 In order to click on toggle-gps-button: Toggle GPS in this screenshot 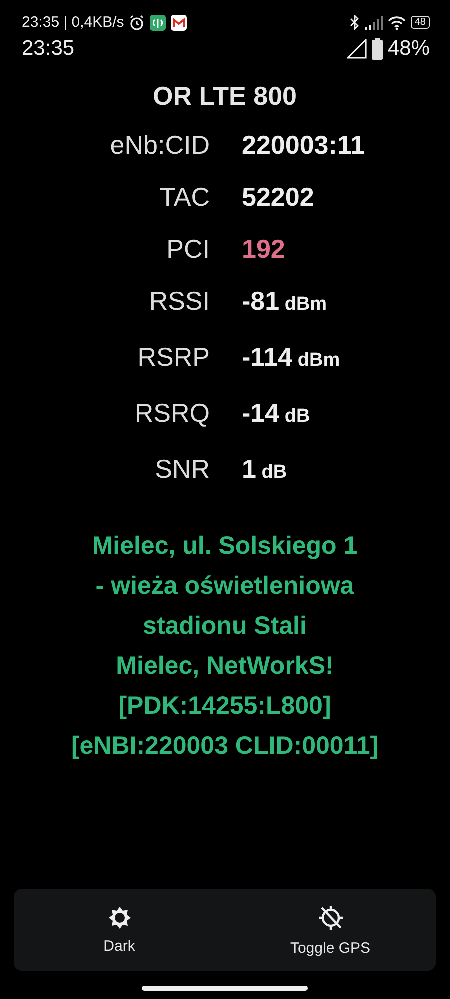, I will do `click(330, 930)`.